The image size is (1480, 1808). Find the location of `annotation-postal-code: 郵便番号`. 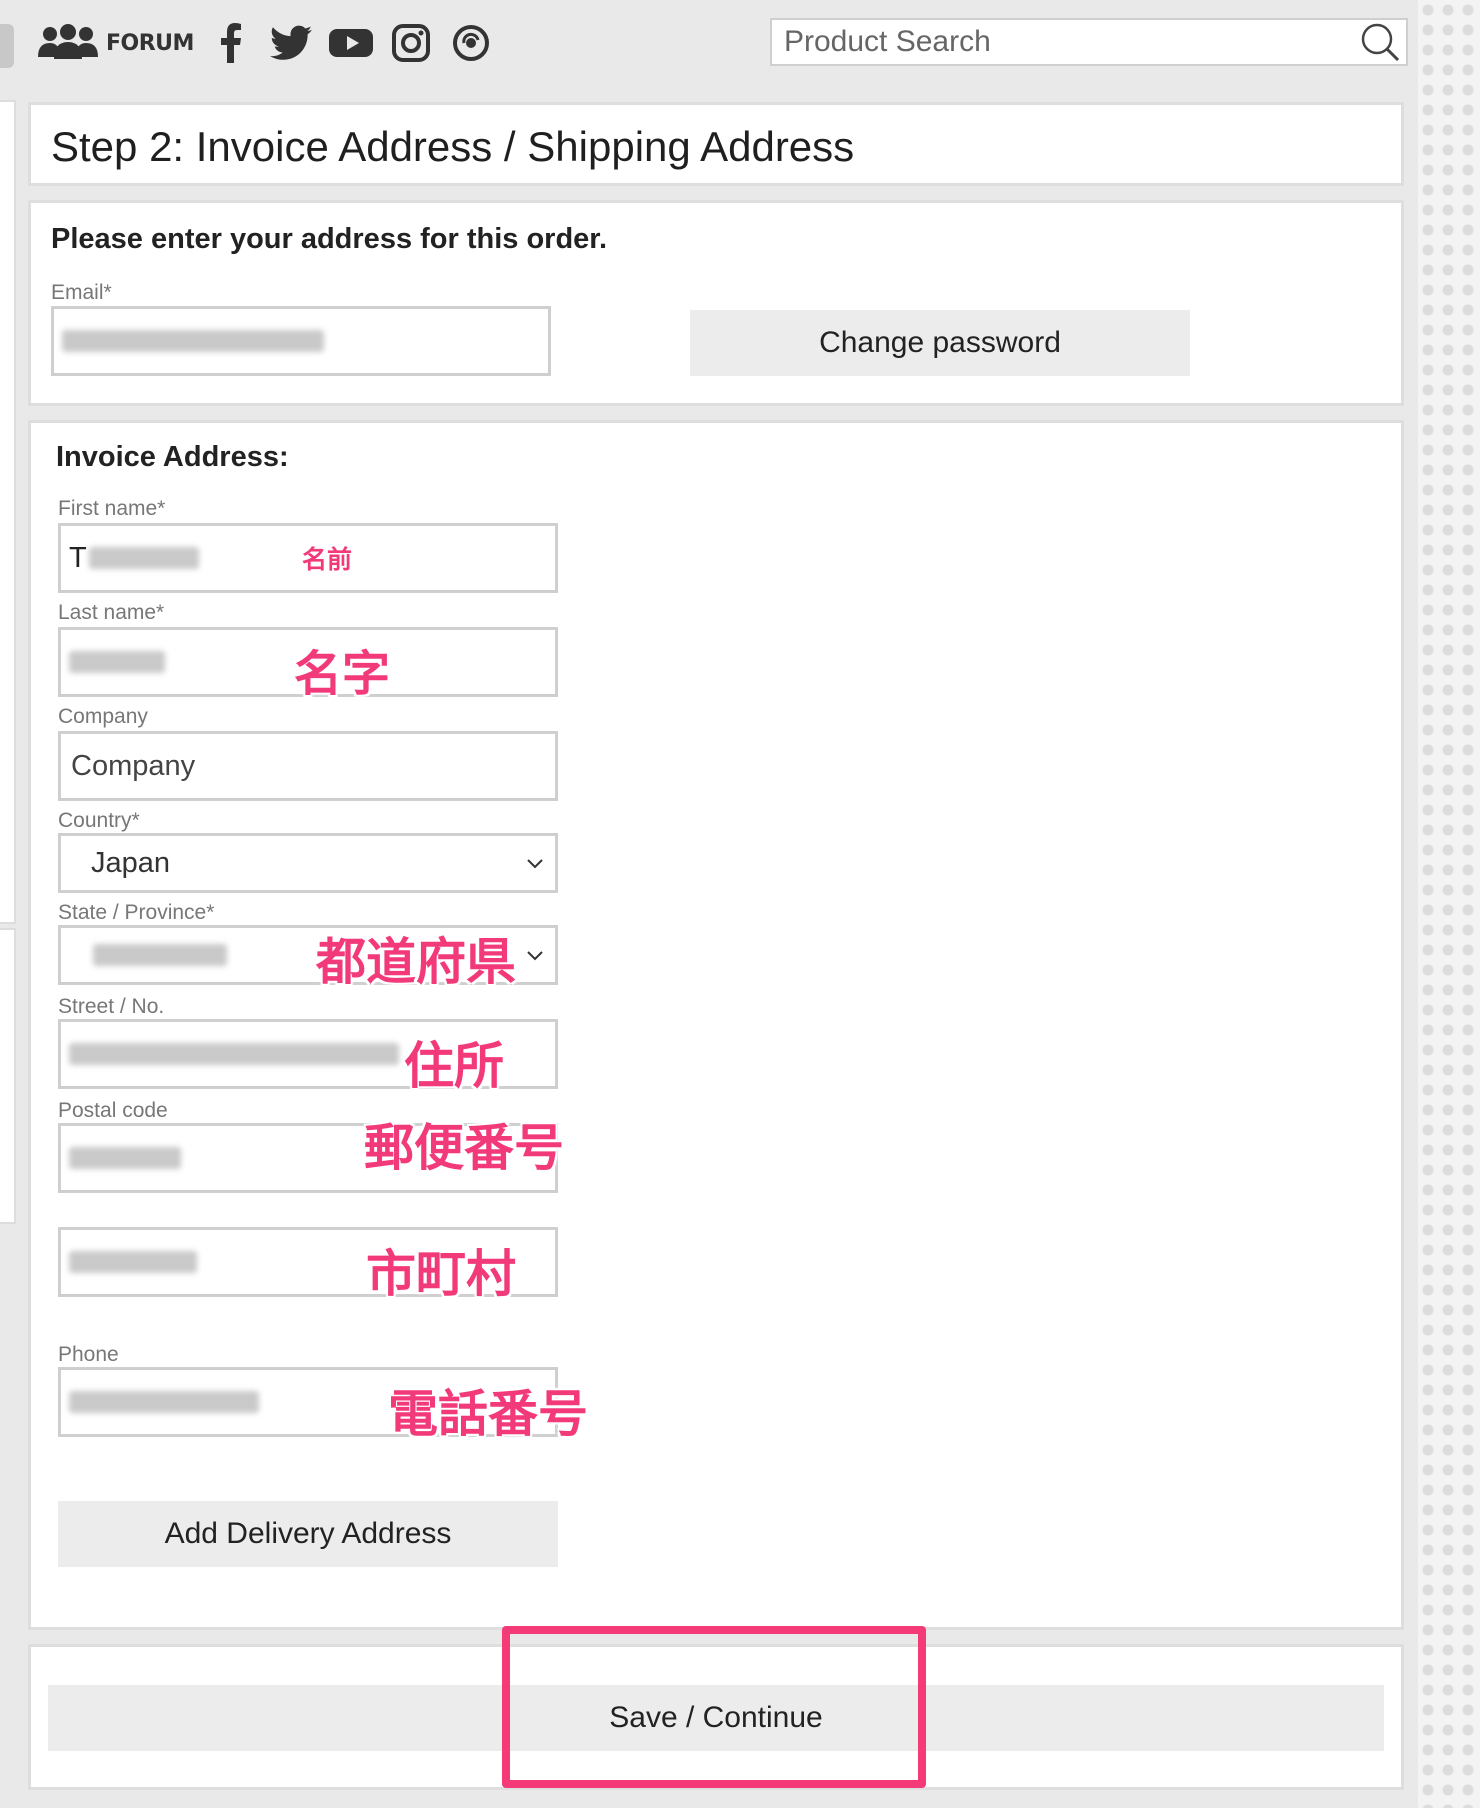

annotation-postal-code: 郵便番号 is located at coordinates (464, 1148).